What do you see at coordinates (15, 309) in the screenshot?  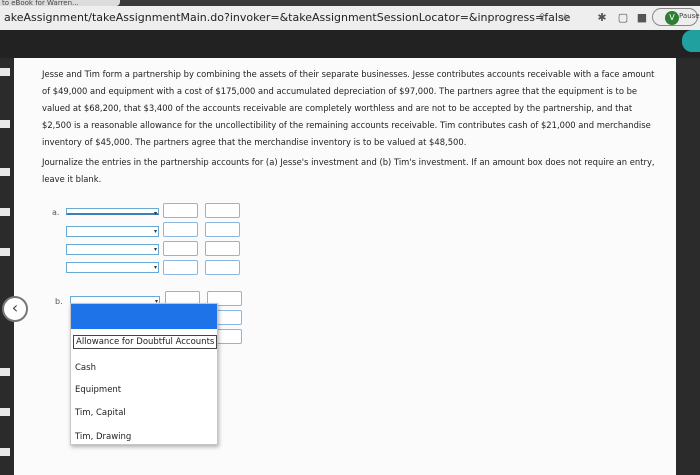 I see `chevron-left-icon: ‹` at bounding box center [15, 309].